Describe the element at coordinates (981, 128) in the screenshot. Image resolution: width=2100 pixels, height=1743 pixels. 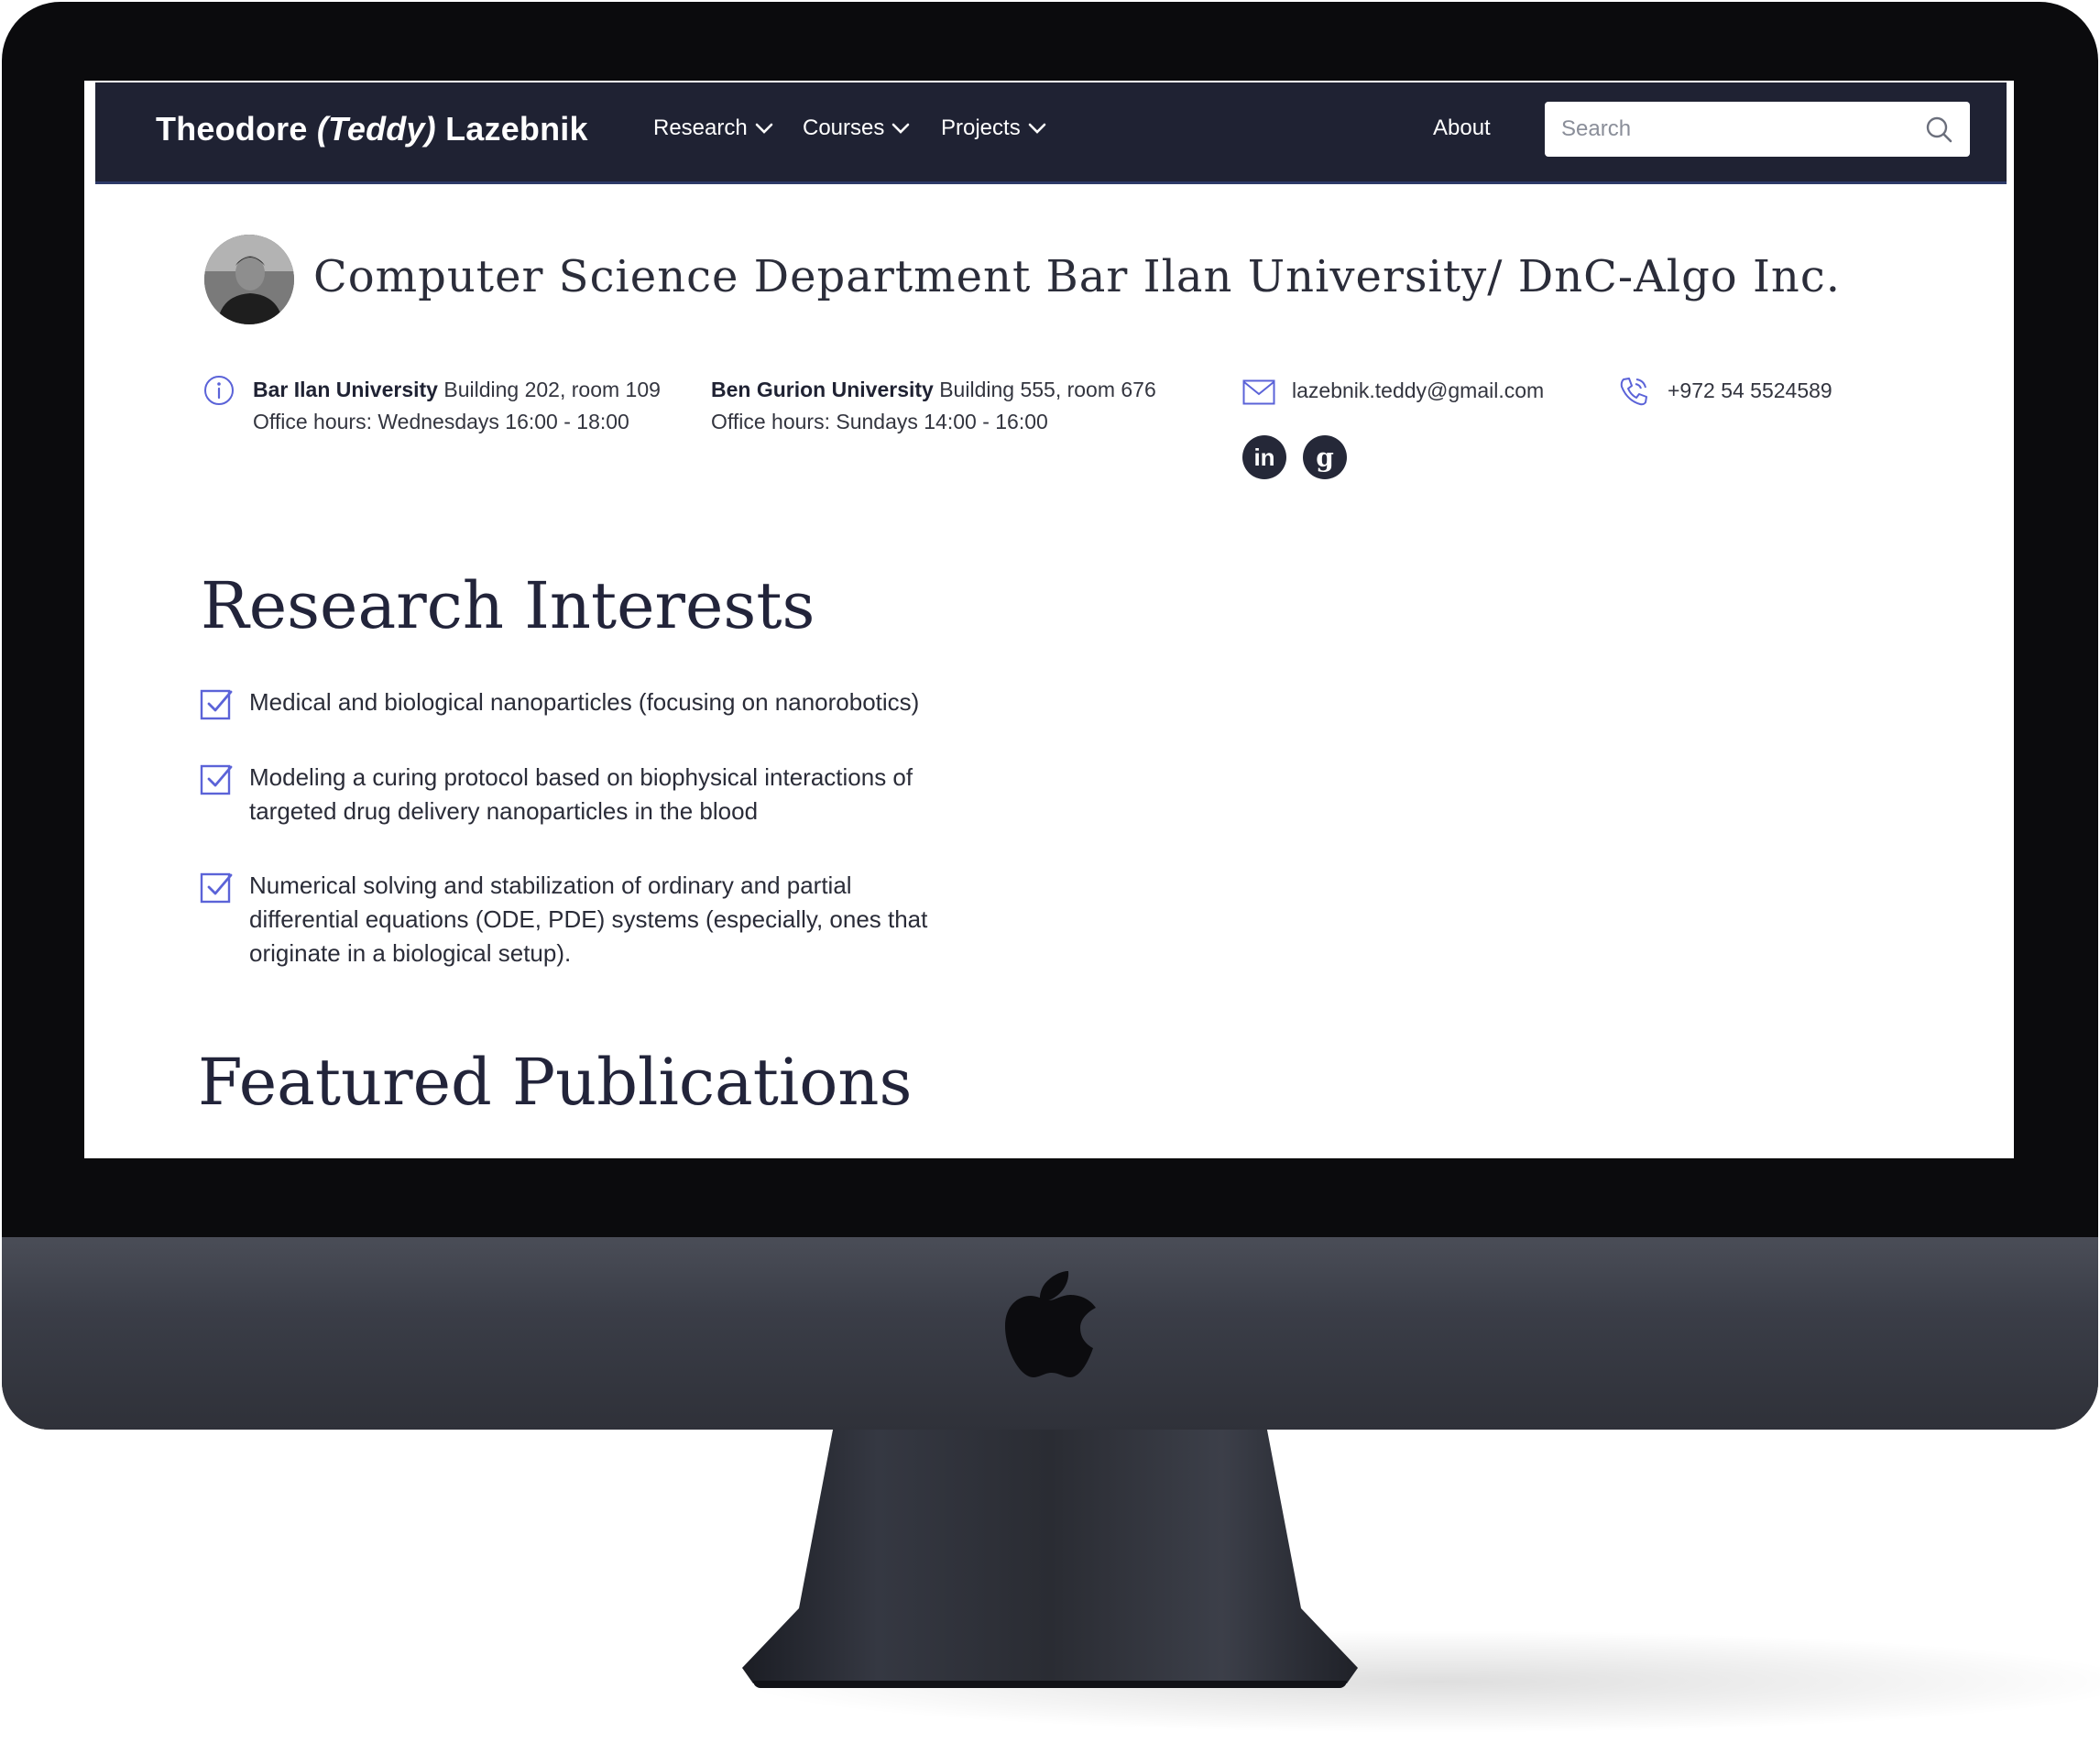
I see `nav-projects-label: Projects` at that location.